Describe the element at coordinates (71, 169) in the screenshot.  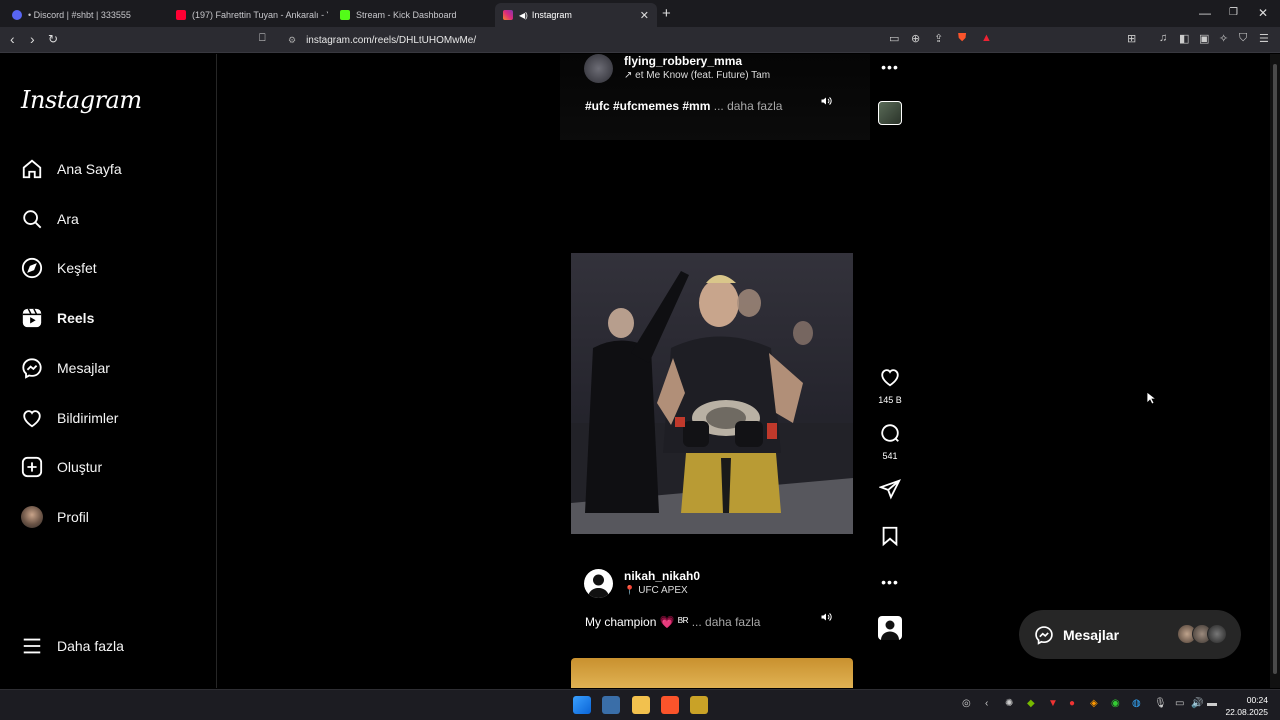
I see `sidebar-item-home: Ana Sayfa` at that location.